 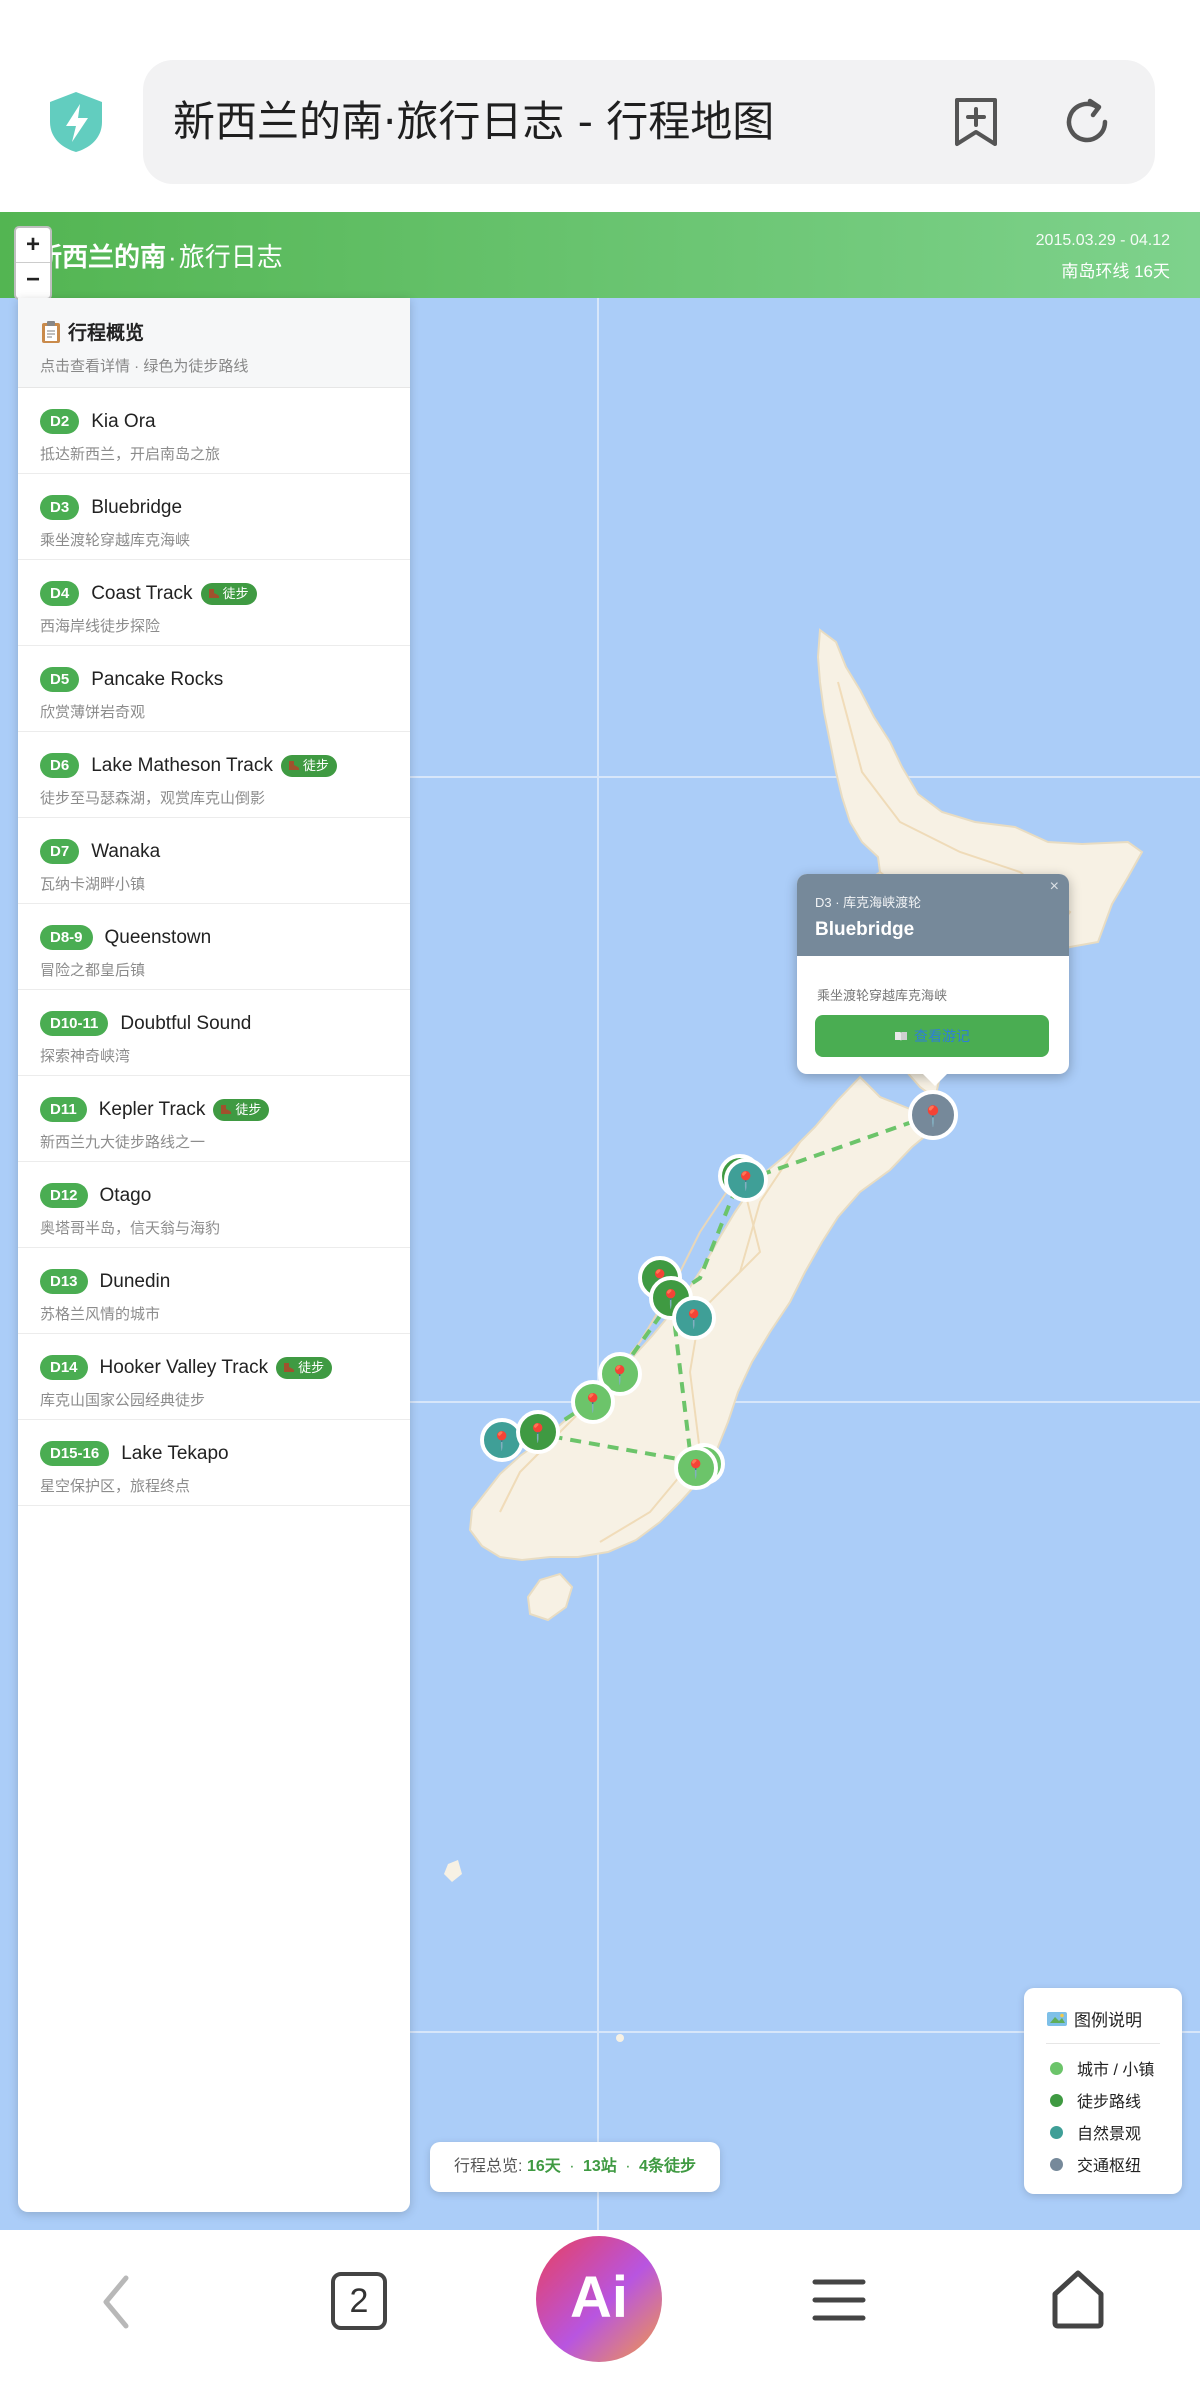 What do you see at coordinates (64, 1195) in the screenshot?
I see `day-badge: D12` at bounding box center [64, 1195].